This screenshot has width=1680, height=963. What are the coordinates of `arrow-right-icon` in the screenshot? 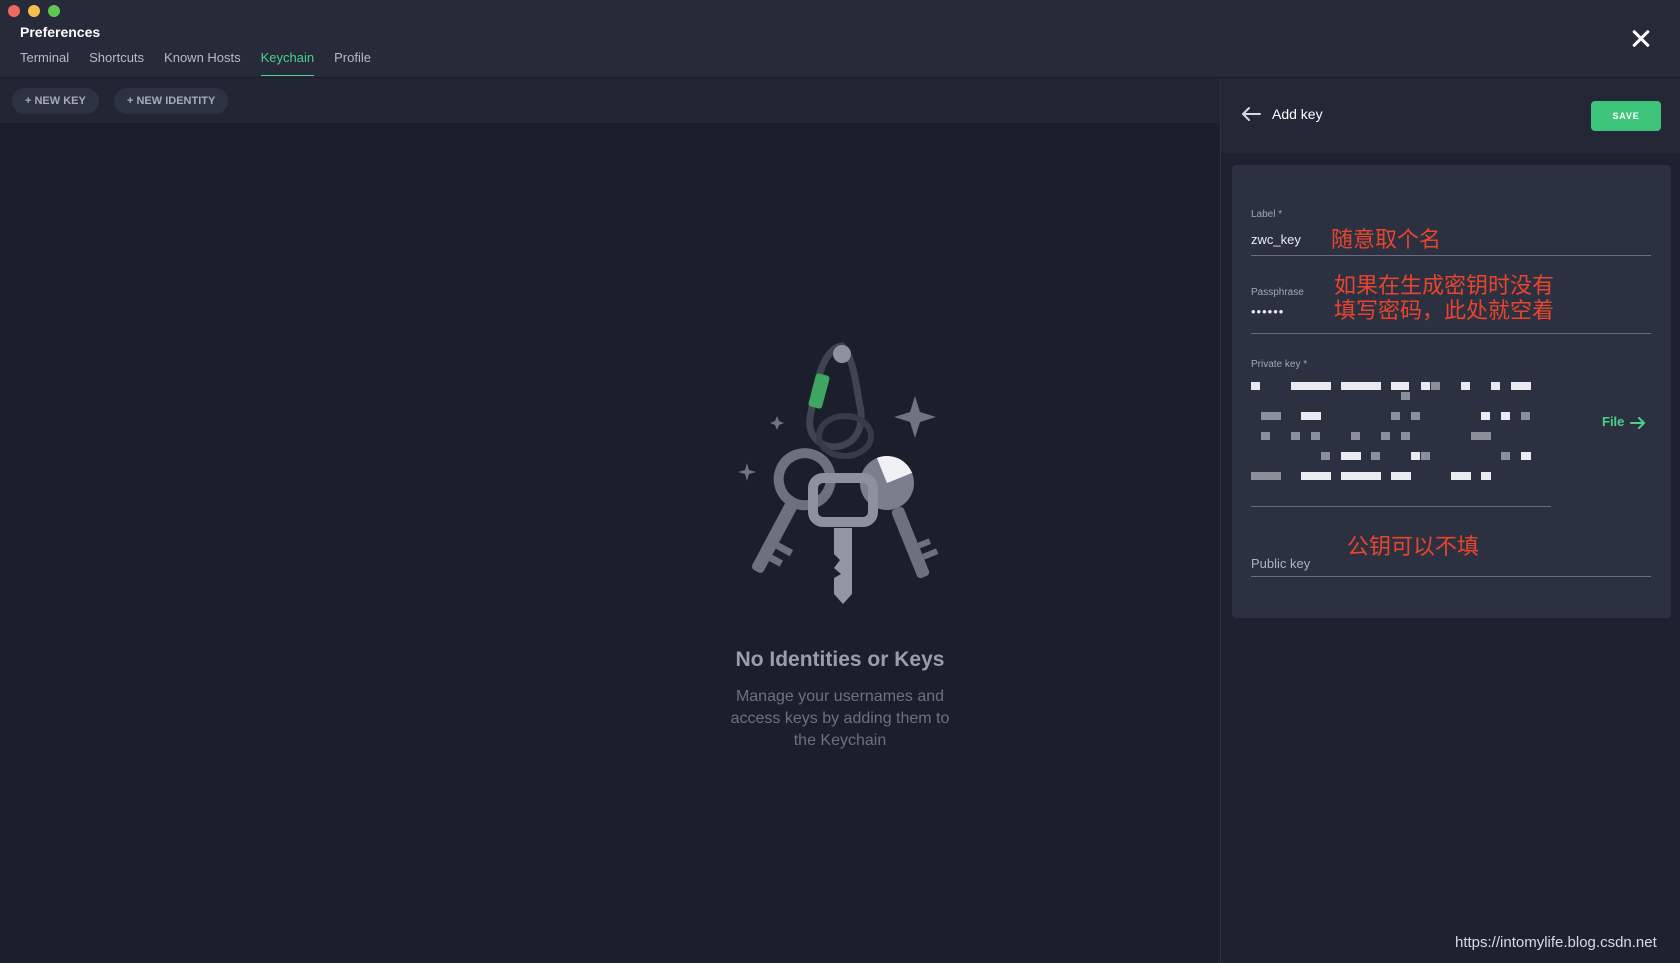 It's located at (1638, 422).